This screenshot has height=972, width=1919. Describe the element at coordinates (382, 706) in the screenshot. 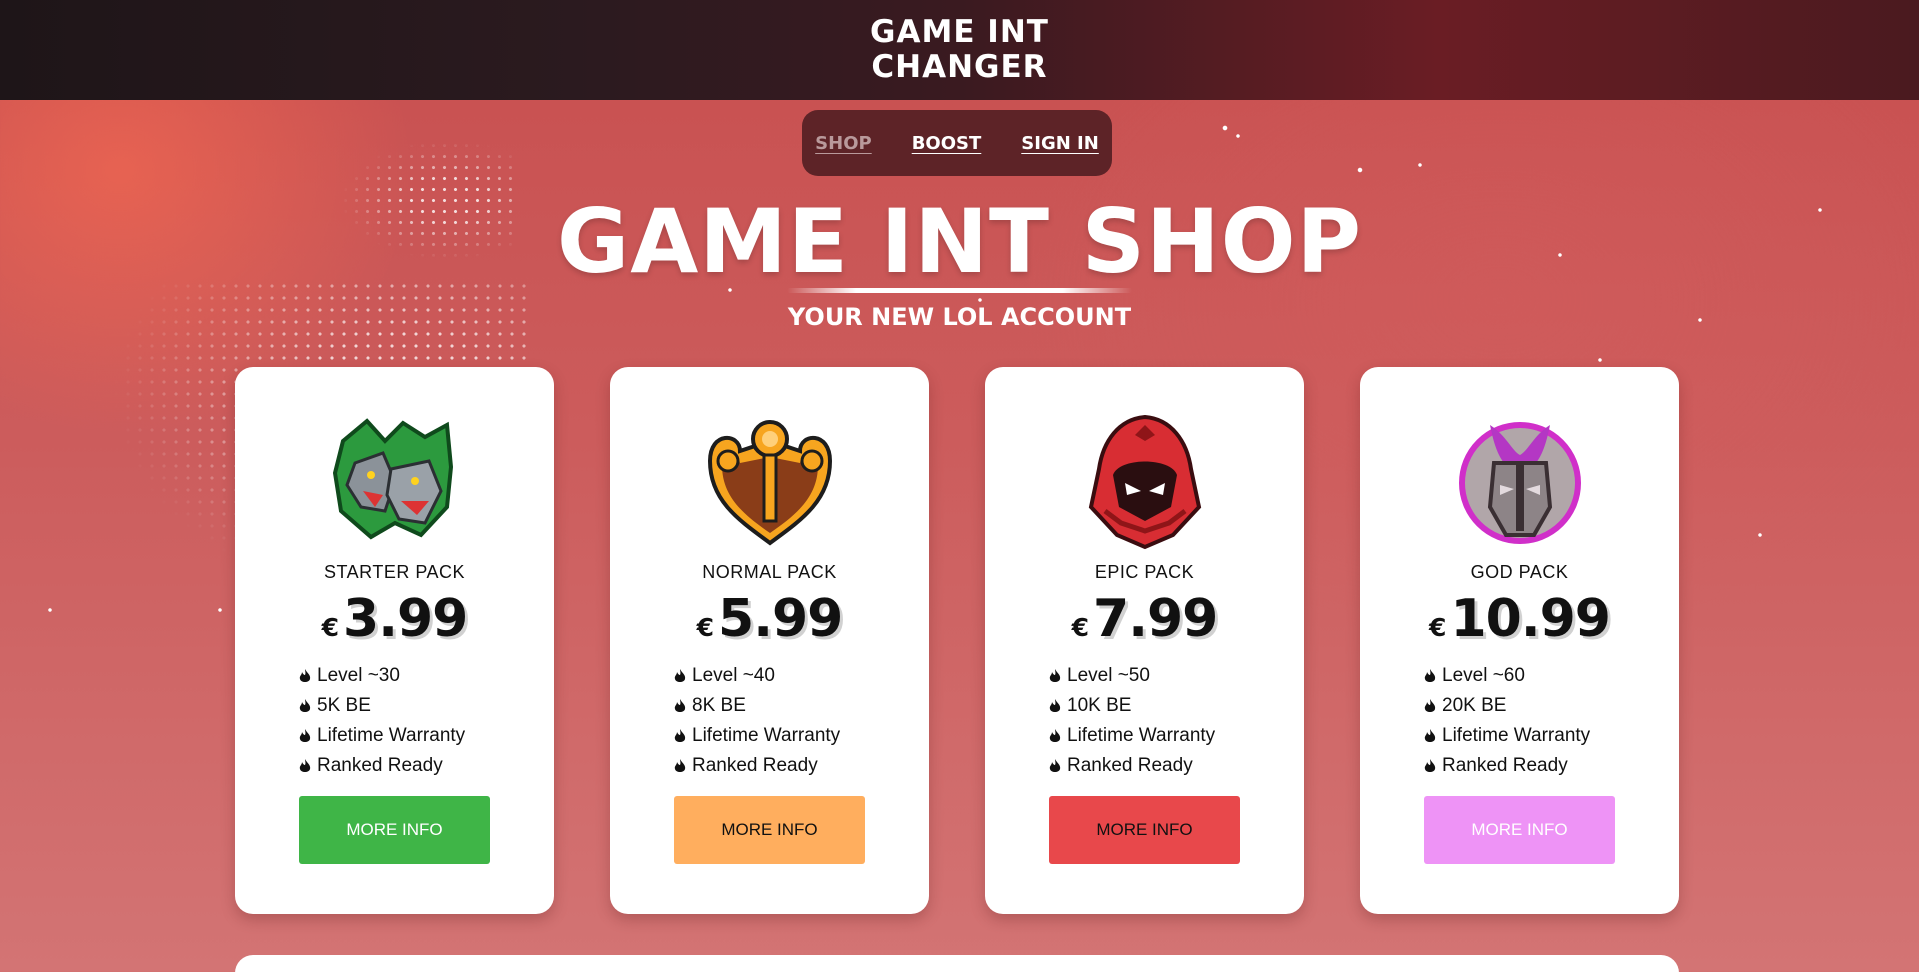

I see `feature-item: 5K BE` at that location.